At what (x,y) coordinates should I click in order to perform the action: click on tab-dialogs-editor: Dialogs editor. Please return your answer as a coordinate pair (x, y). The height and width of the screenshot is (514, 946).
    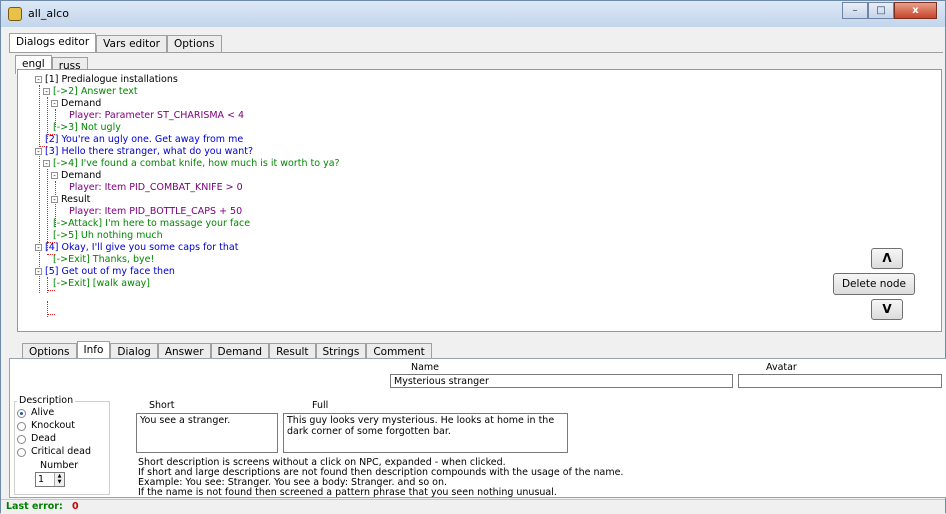
    Looking at the image, I should click on (53, 42).